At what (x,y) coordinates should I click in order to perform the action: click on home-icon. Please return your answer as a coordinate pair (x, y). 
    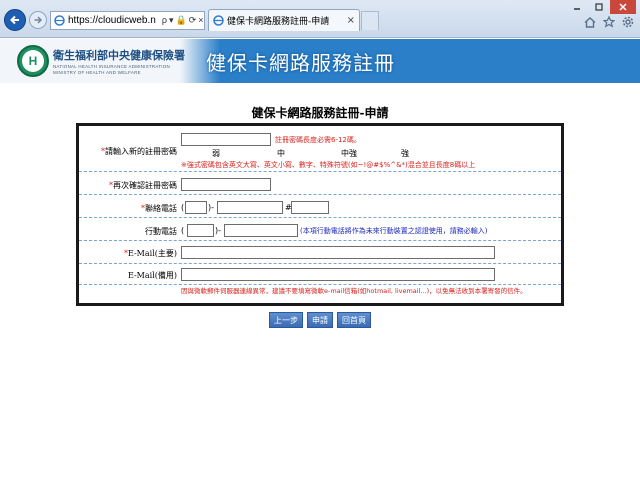
    Looking at the image, I should click on (589, 23).